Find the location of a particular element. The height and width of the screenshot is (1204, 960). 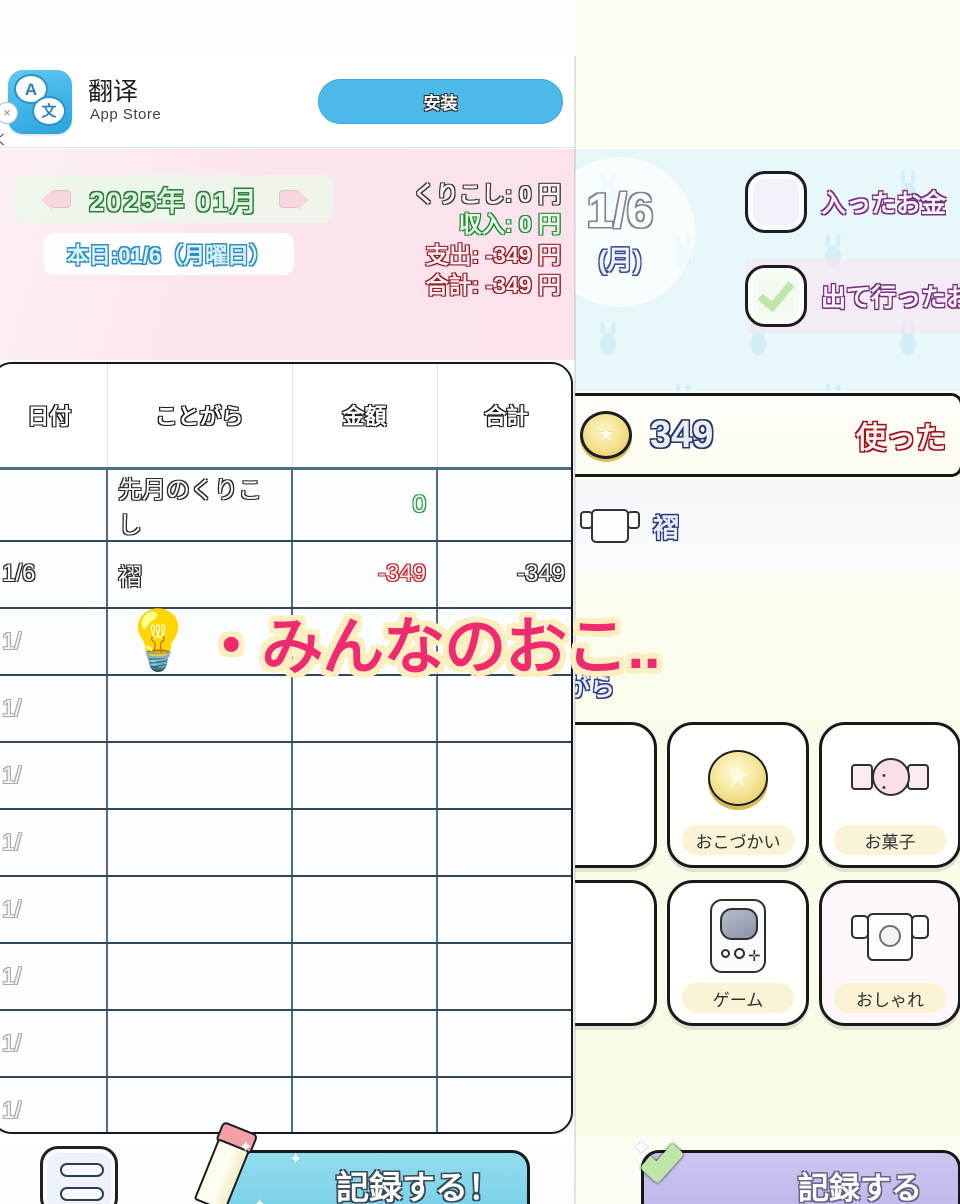

record-button-left: ✦ ✦ ✦ 記録する！ is located at coordinates (361, 1162).